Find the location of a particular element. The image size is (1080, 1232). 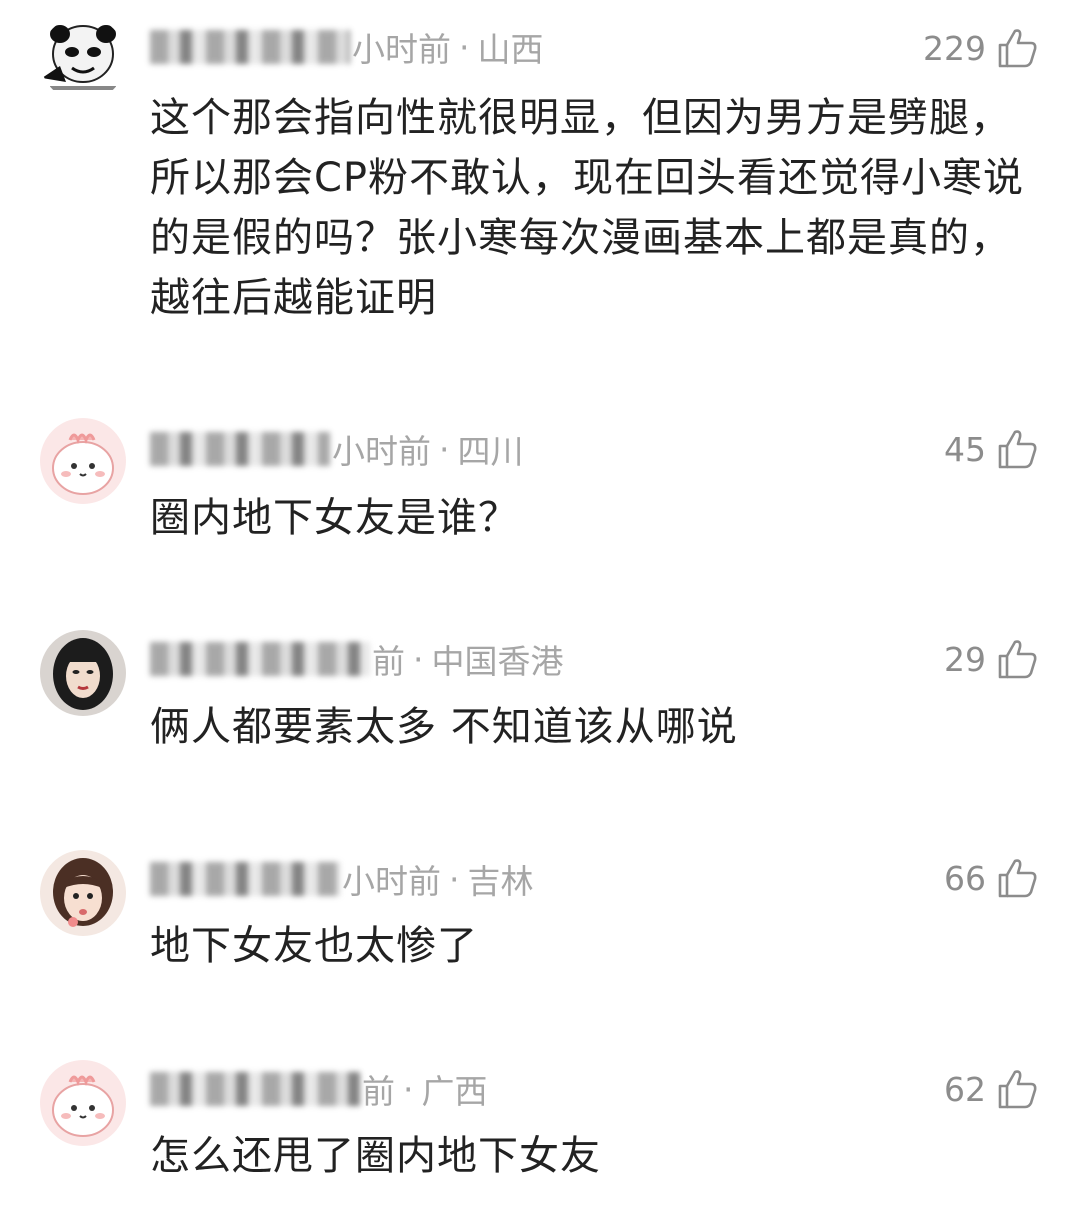

like-button: 62 is located at coordinates (992, 1089).